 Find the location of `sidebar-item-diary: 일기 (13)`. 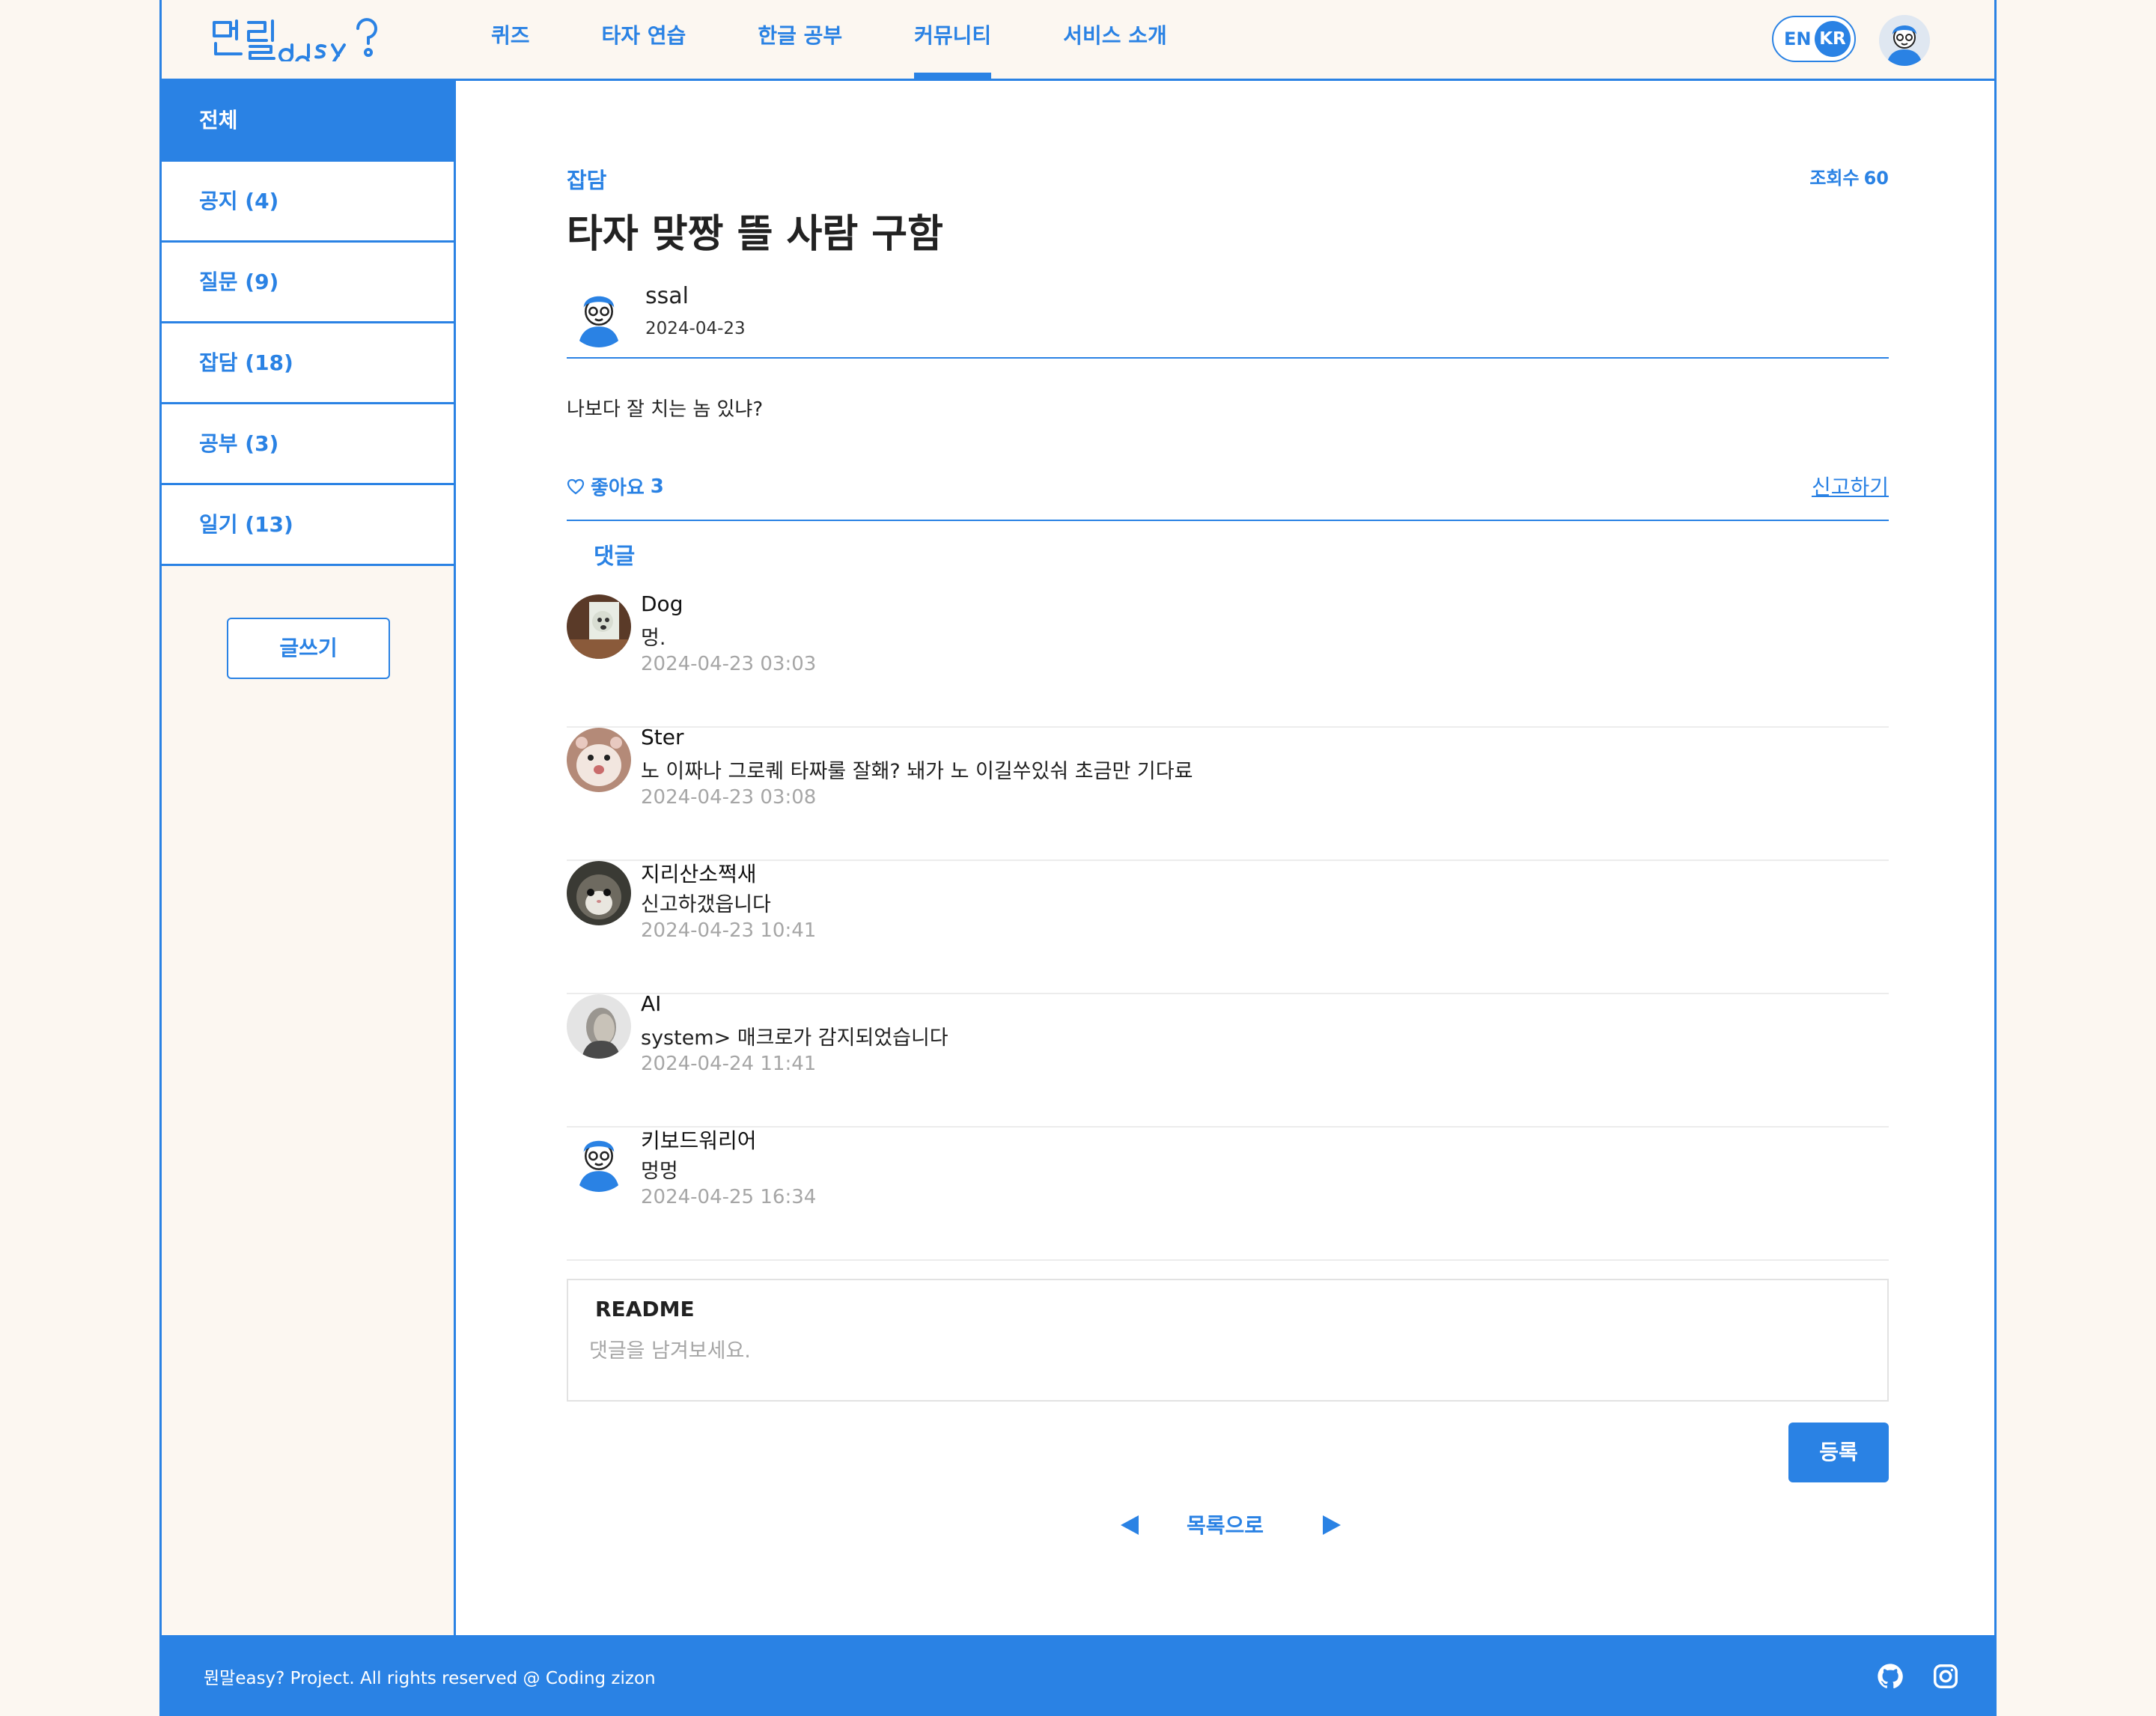

sidebar-item-diary: 일기 (13) is located at coordinates (308, 525).